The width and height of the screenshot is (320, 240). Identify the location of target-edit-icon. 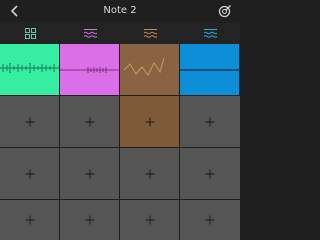
(224, 11).